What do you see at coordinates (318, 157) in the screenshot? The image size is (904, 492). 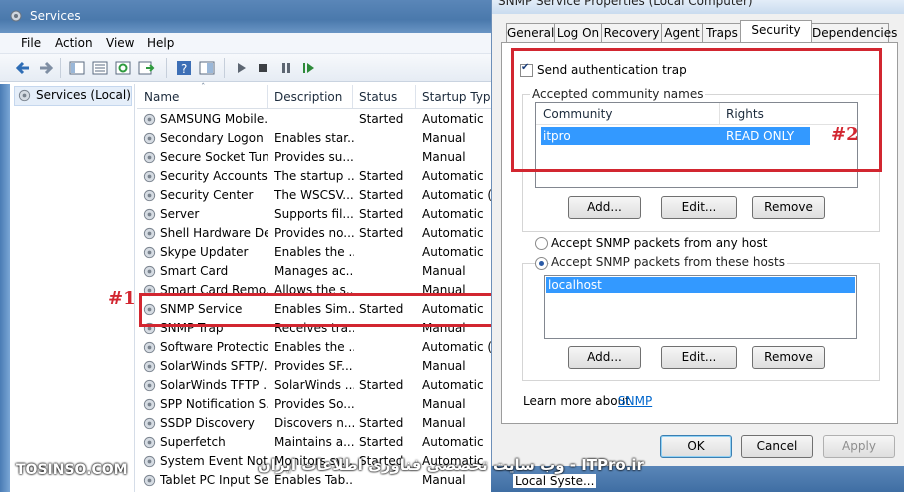 I see `table-row: Secure Socket Tun... Provides su... Manual` at bounding box center [318, 157].